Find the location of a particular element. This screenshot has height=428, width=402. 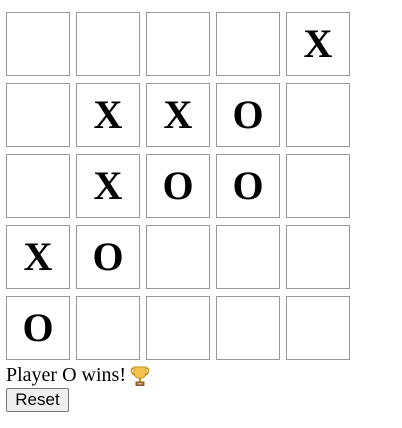

game-status: Player O wins! is located at coordinates (78, 375).